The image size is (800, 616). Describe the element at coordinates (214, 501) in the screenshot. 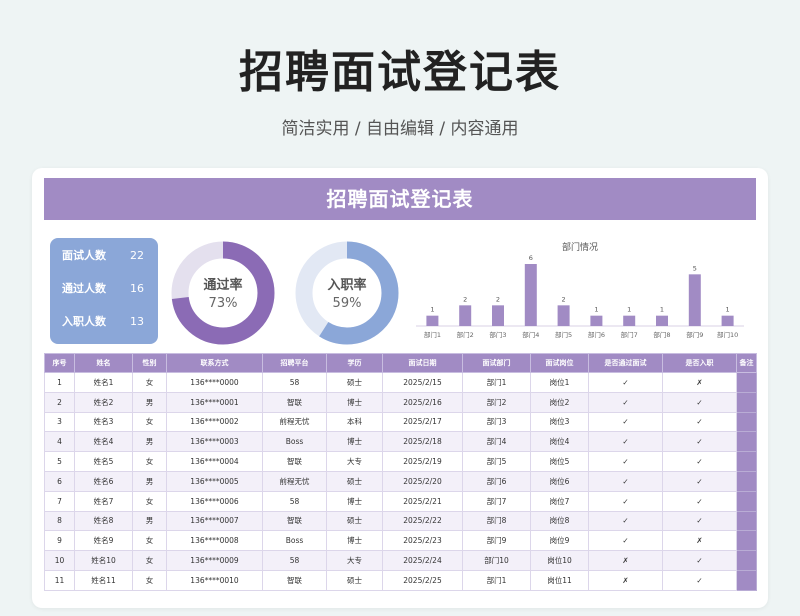

I see `table-cell: 136****0006` at that location.